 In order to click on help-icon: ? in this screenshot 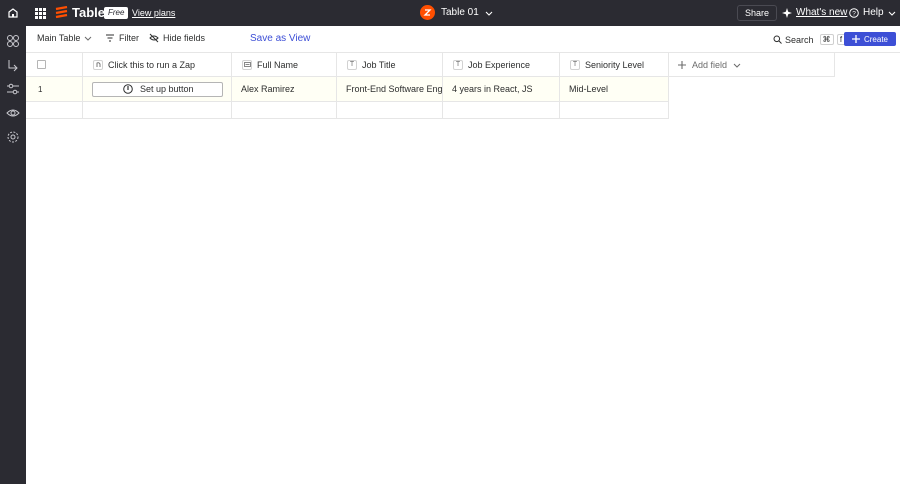, I will do `click(854, 12)`.